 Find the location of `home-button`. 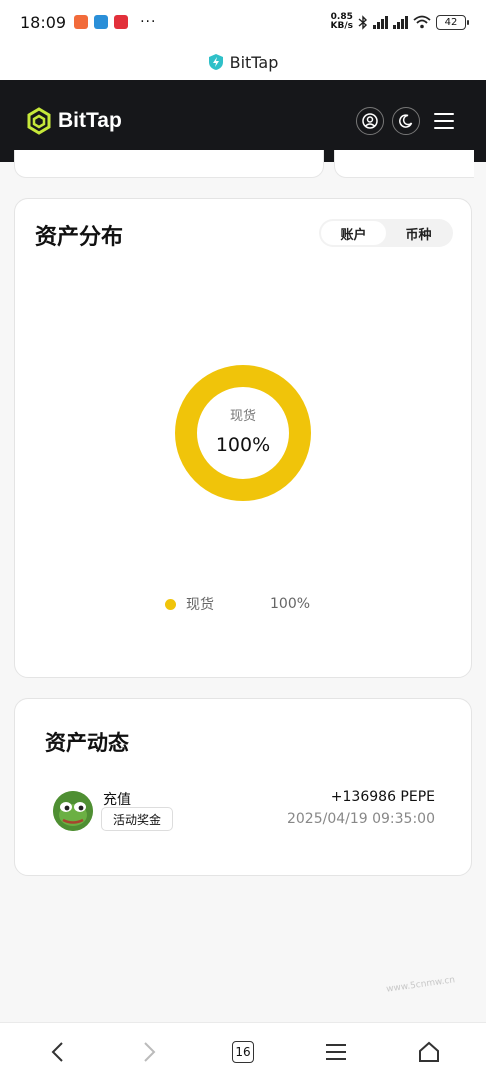

home-button is located at coordinates (429, 1052).